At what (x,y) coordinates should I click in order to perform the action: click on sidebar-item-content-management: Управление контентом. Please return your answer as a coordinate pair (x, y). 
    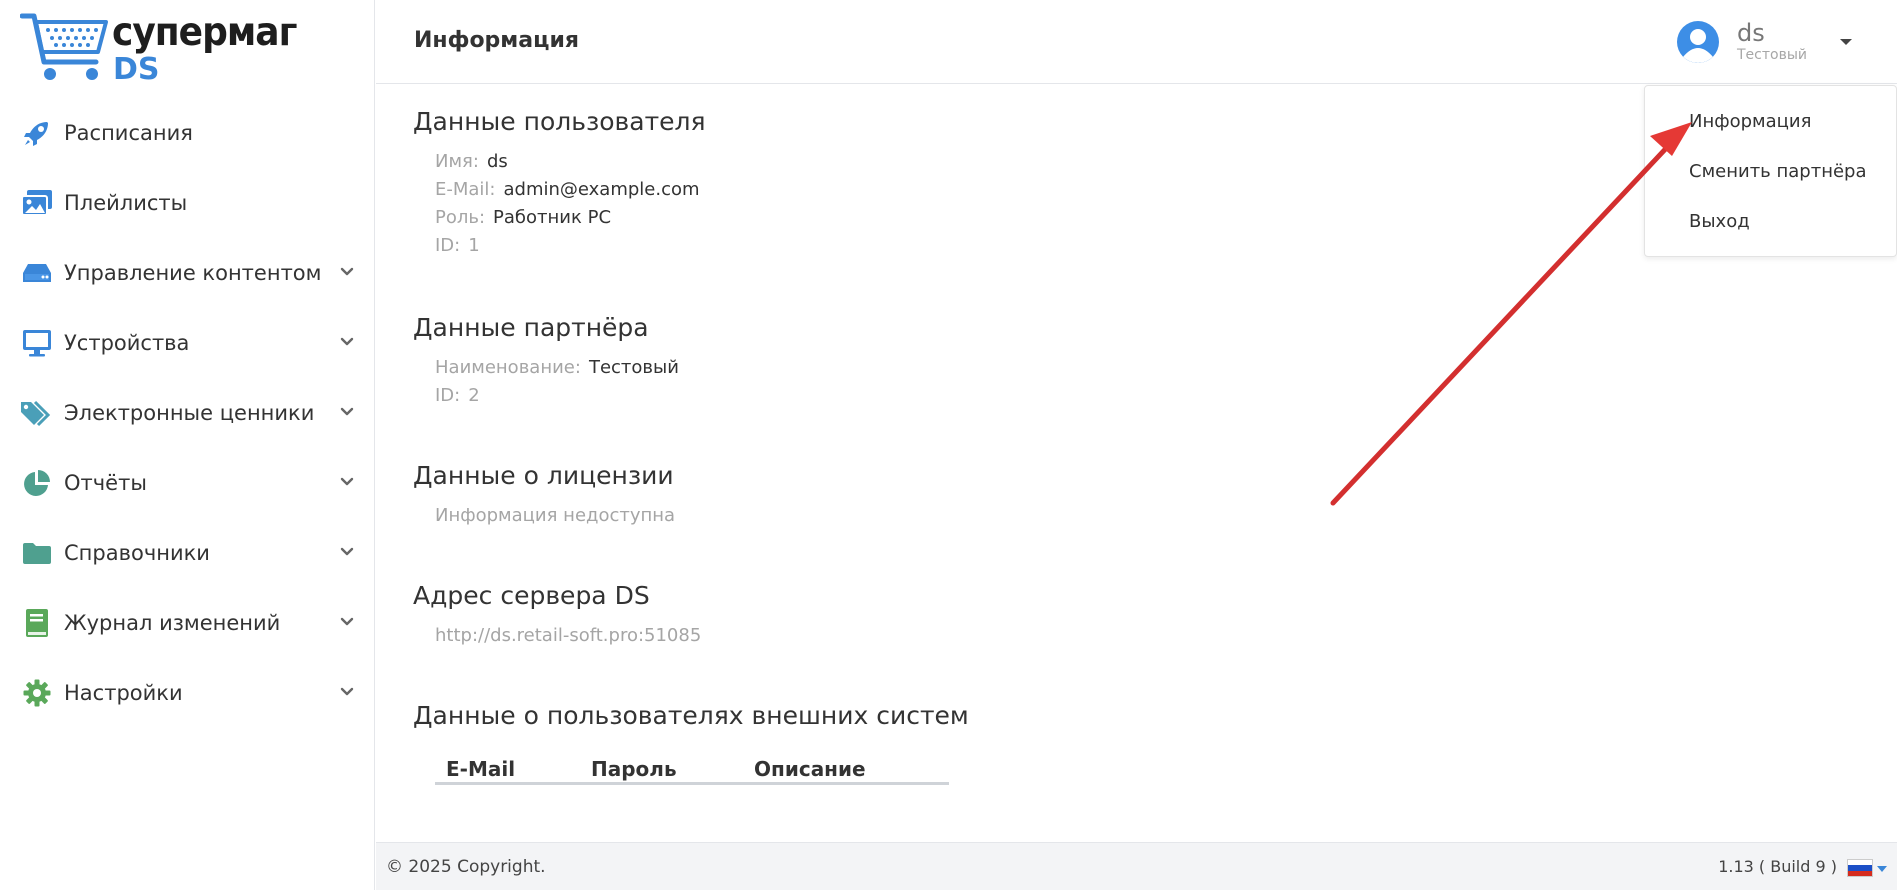
    Looking at the image, I should click on (187, 273).